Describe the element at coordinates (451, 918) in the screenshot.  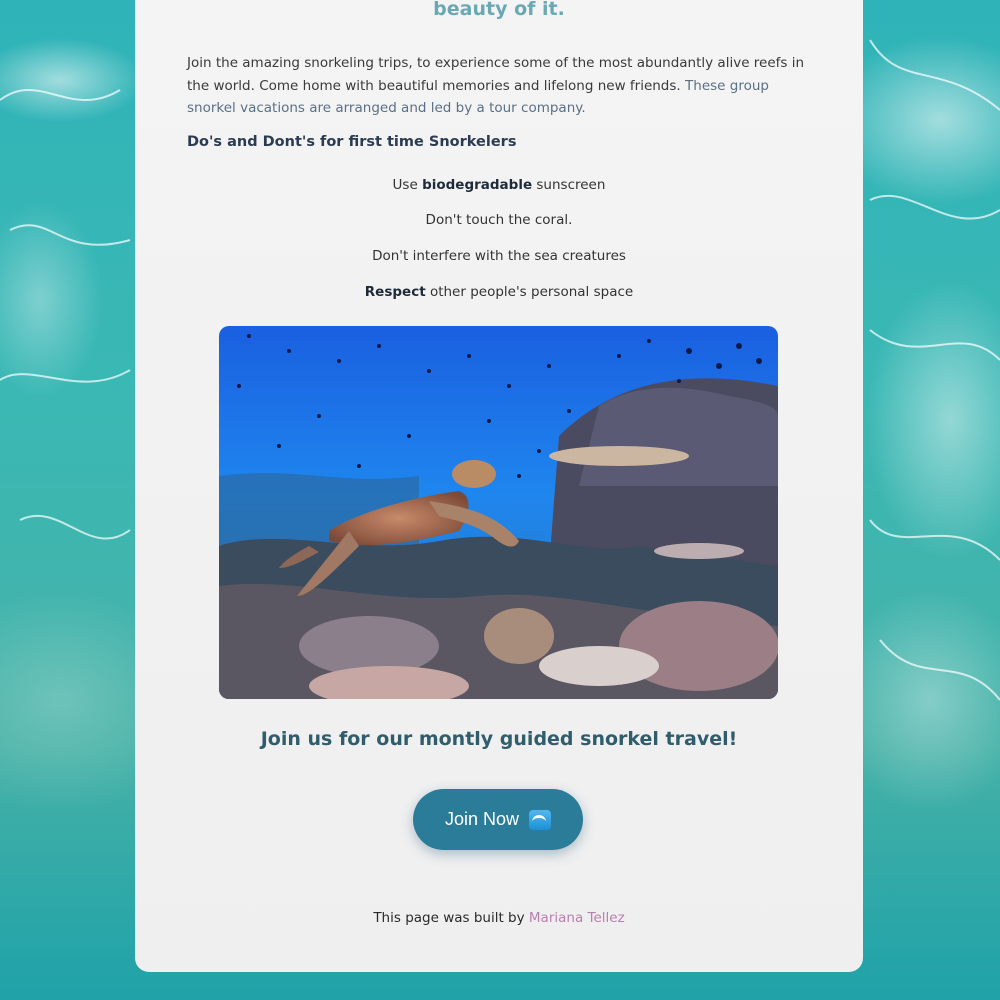
I see `footer-text: This page was built by` at that location.